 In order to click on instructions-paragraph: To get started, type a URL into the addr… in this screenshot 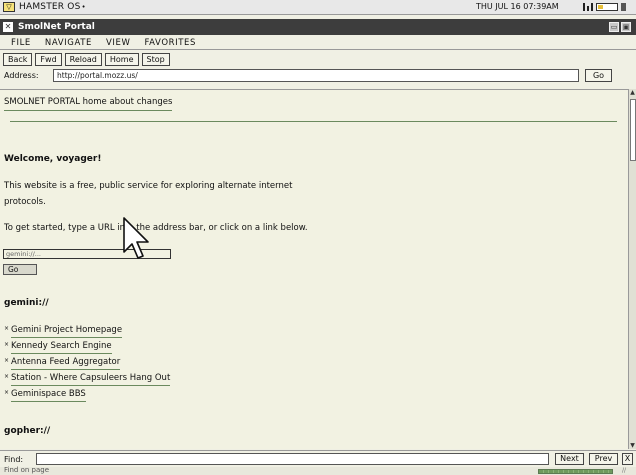, I will do `click(156, 228)`.